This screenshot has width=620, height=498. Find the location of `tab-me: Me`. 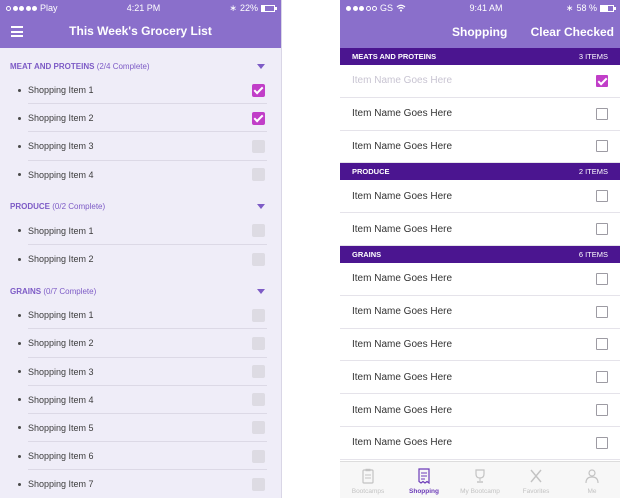

tab-me: Me is located at coordinates (592, 480).